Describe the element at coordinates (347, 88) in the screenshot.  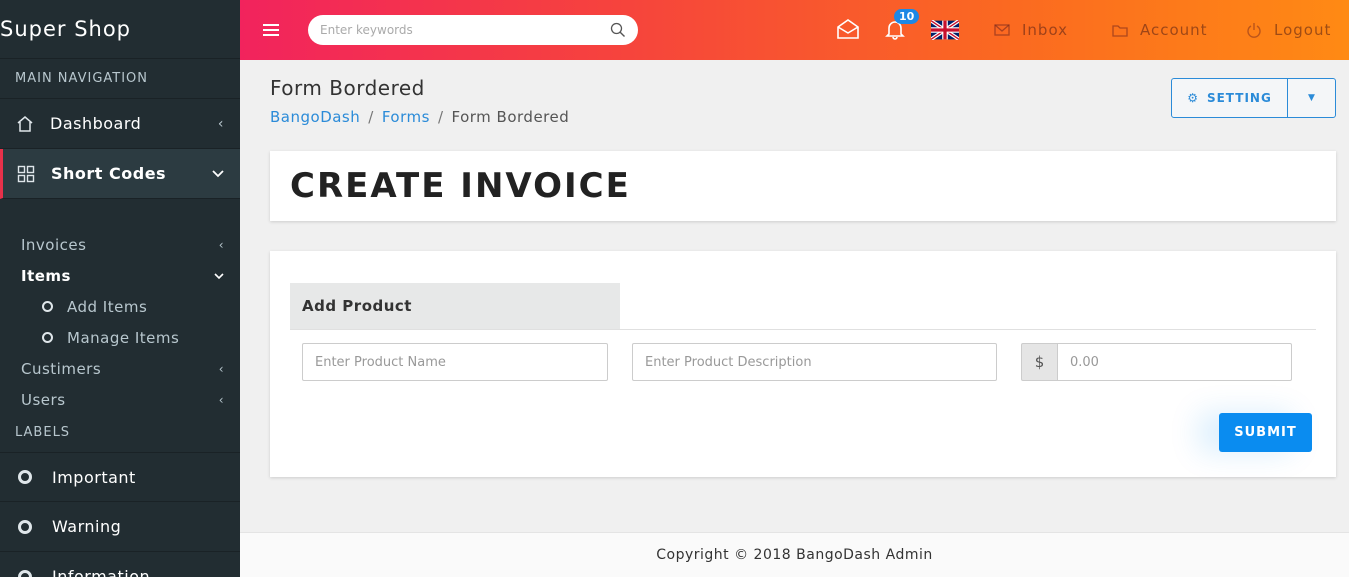
I see `page-title: Form Bordered` at that location.